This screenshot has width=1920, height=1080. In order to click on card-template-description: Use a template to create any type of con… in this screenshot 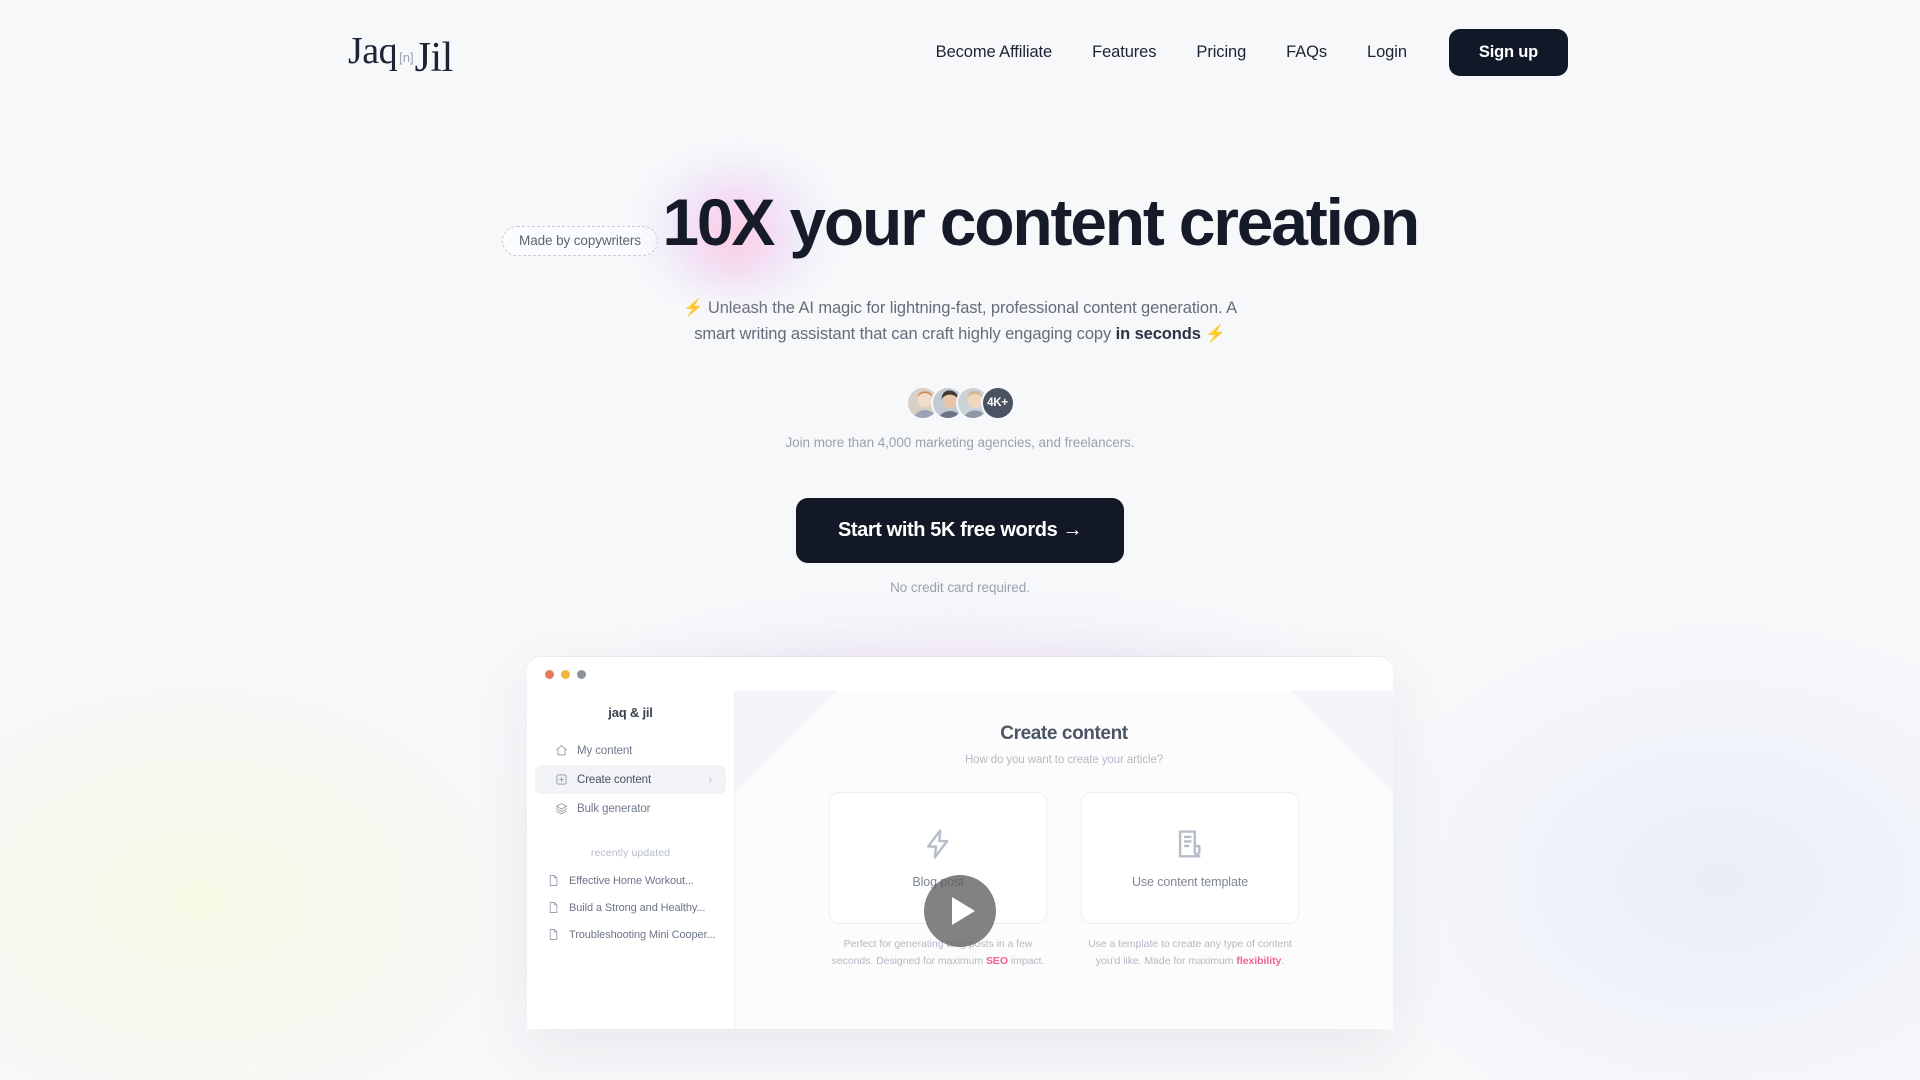, I will do `click(1190, 953)`.